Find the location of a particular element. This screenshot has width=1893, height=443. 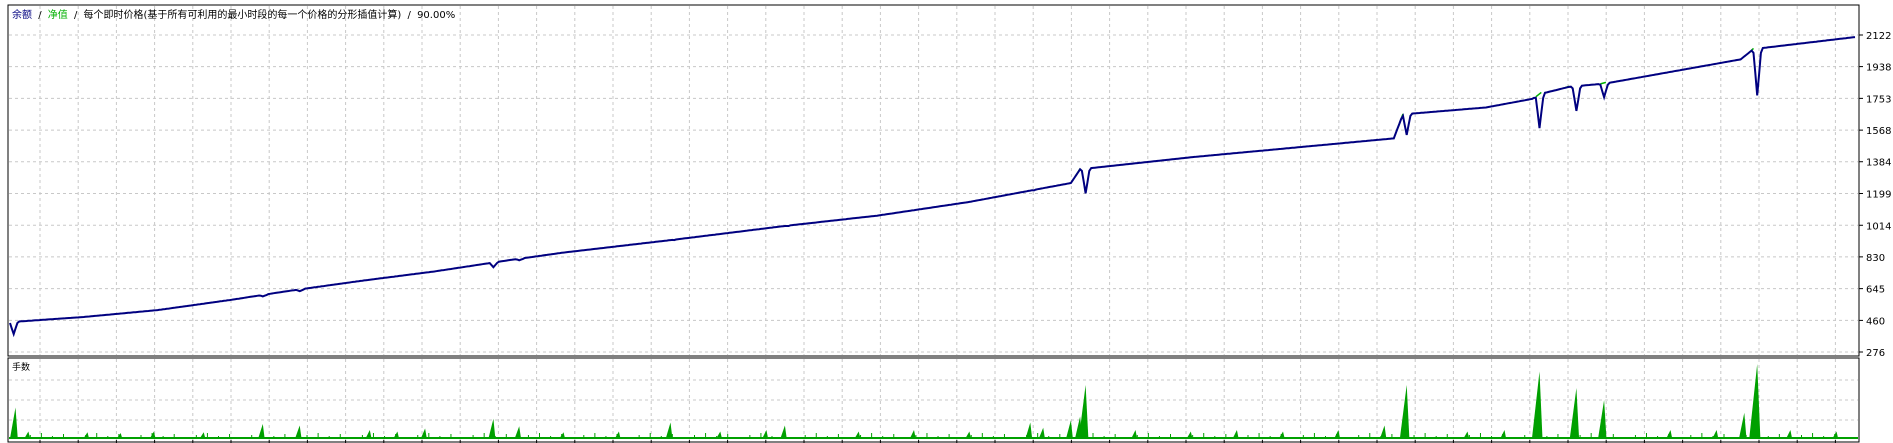

y-tick-label: 1384 is located at coordinates (1878, 163).